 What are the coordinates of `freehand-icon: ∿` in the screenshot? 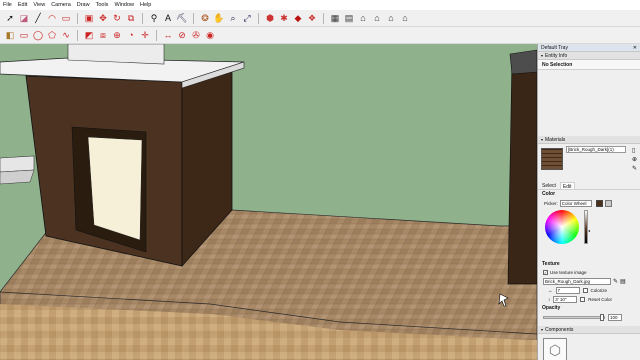 It's located at (66, 35).